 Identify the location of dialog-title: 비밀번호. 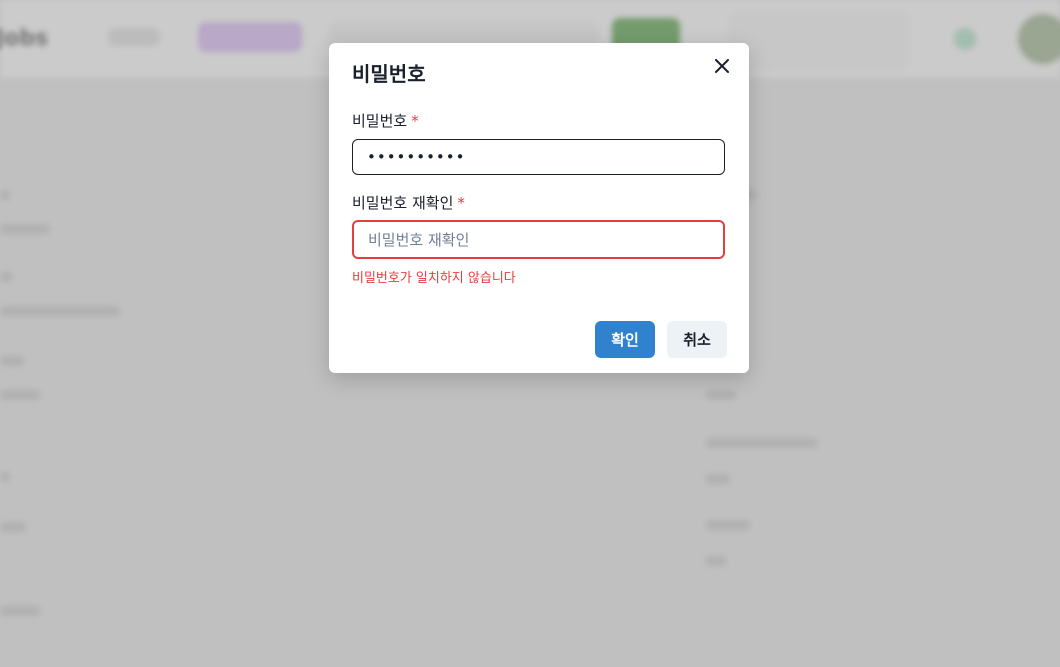
(389, 74).